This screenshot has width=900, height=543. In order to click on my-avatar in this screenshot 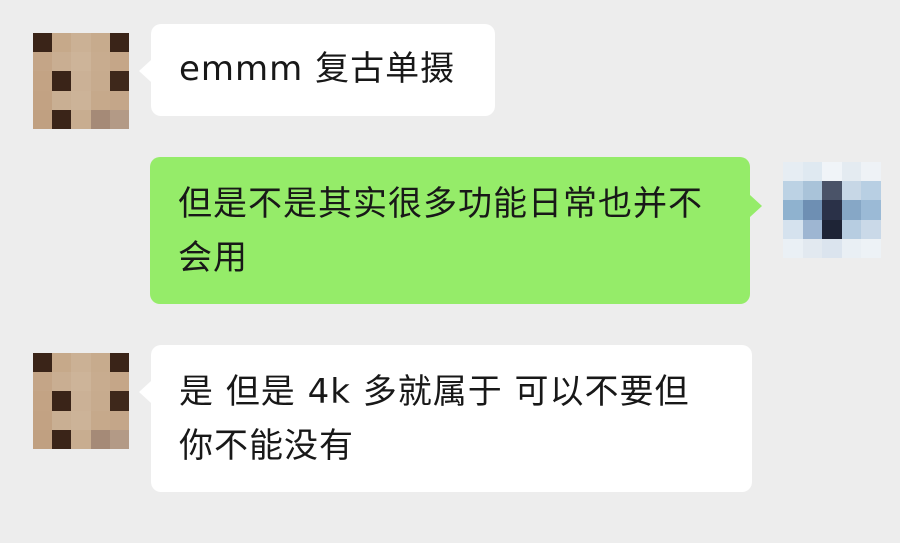, I will do `click(832, 210)`.